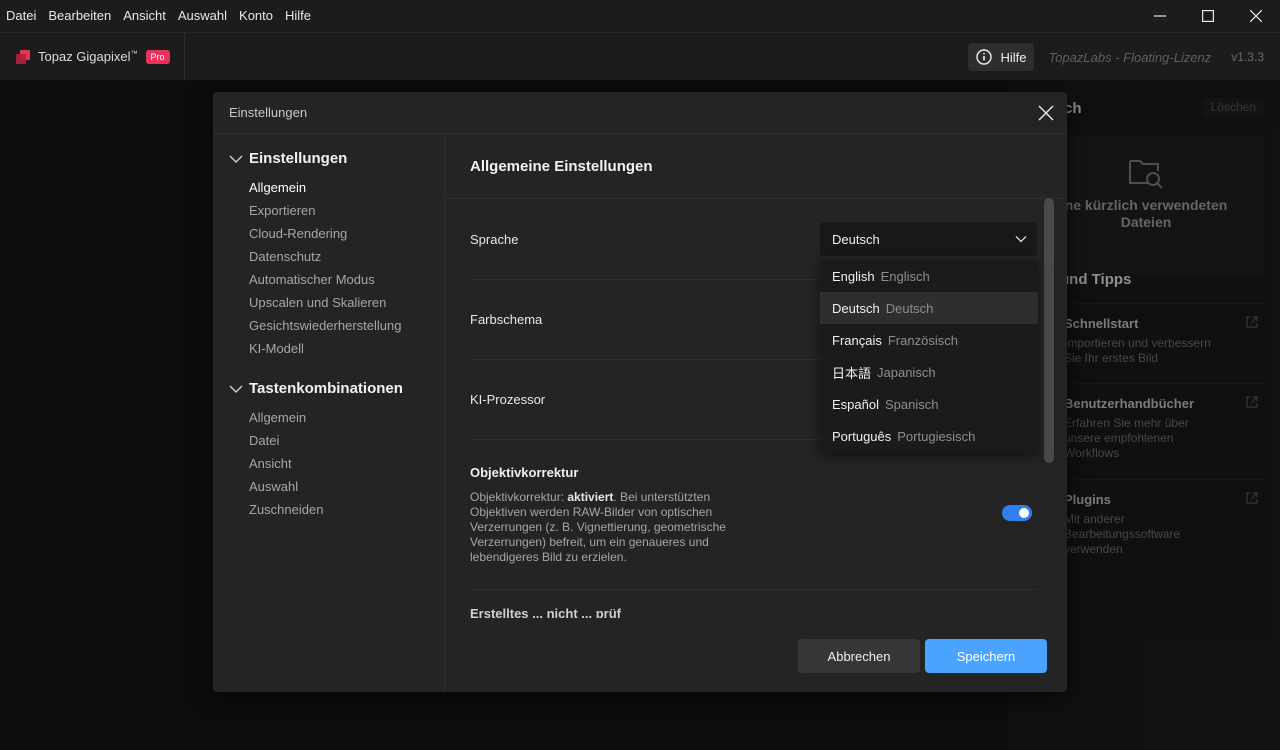 This screenshot has height=750, width=1280. What do you see at coordinates (273, 486) in the screenshot?
I see `nav-item-shortcut-auswahl: Auswahl` at bounding box center [273, 486].